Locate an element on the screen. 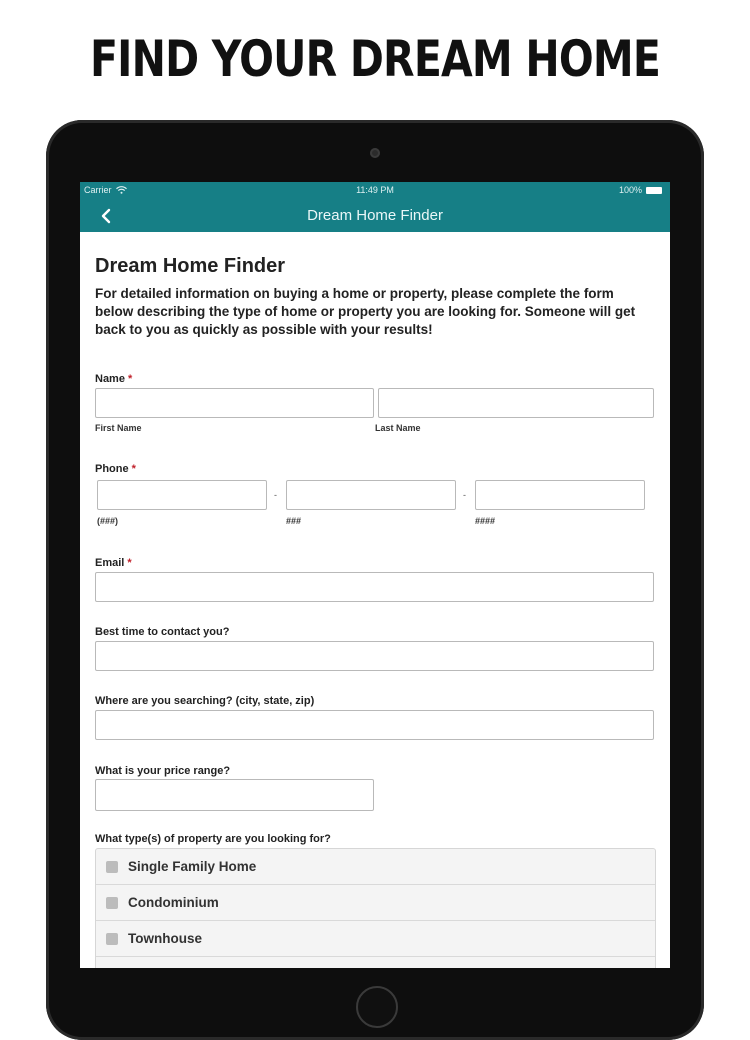  option-townhouse: Townhouse is located at coordinates (375, 939).